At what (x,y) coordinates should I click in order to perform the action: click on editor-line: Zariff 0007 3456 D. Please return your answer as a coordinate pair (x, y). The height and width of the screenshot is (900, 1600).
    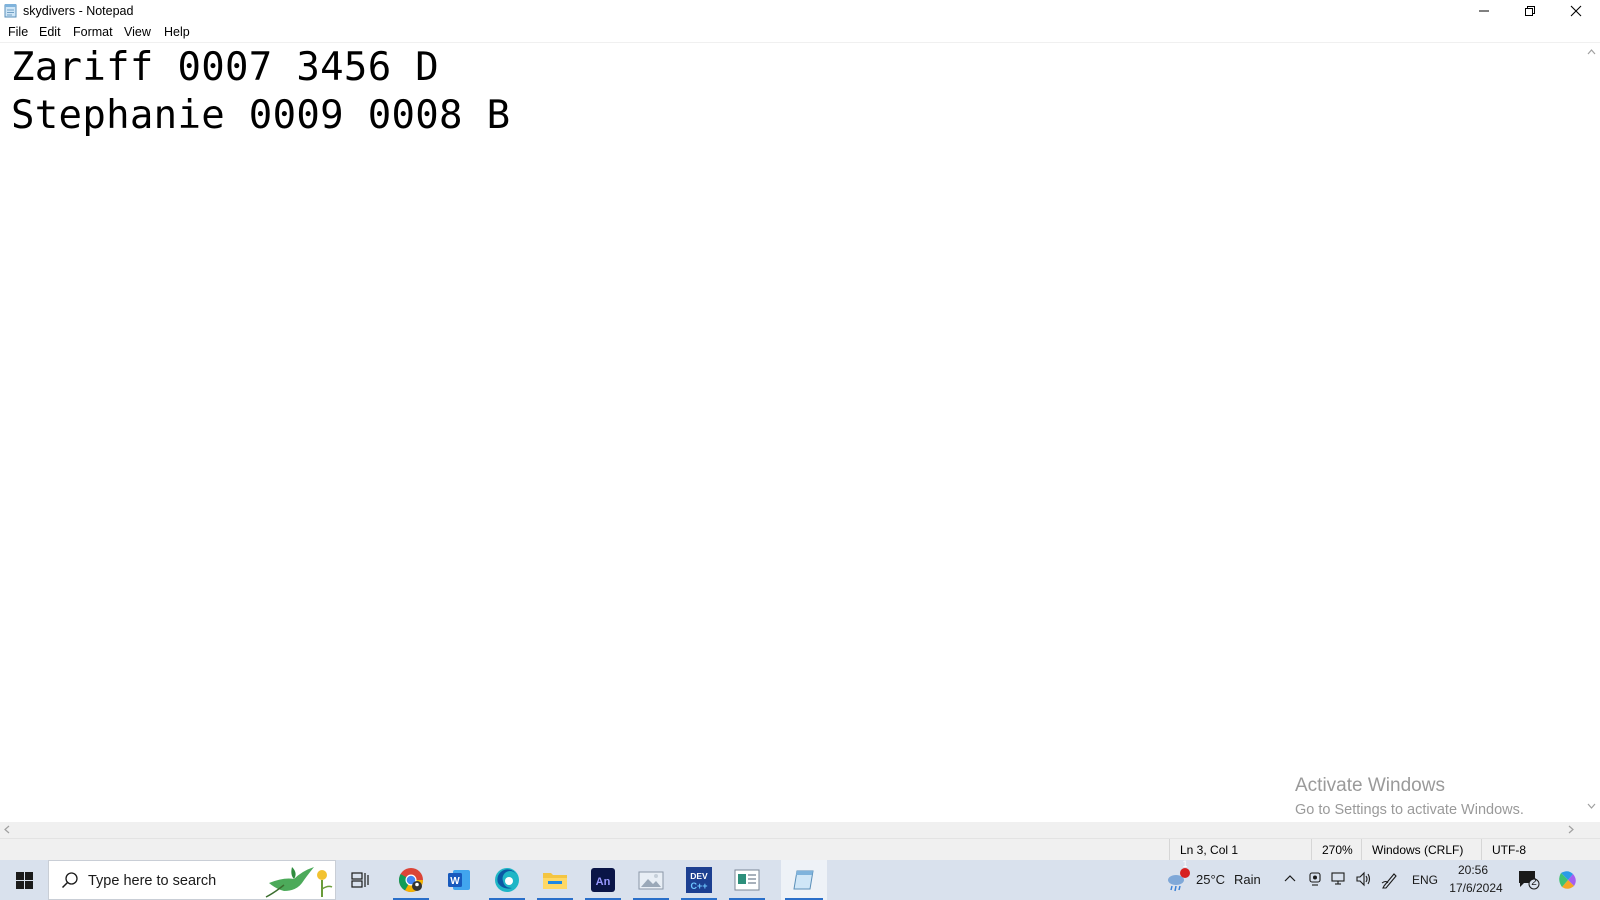
    Looking at the image, I should click on (225, 67).